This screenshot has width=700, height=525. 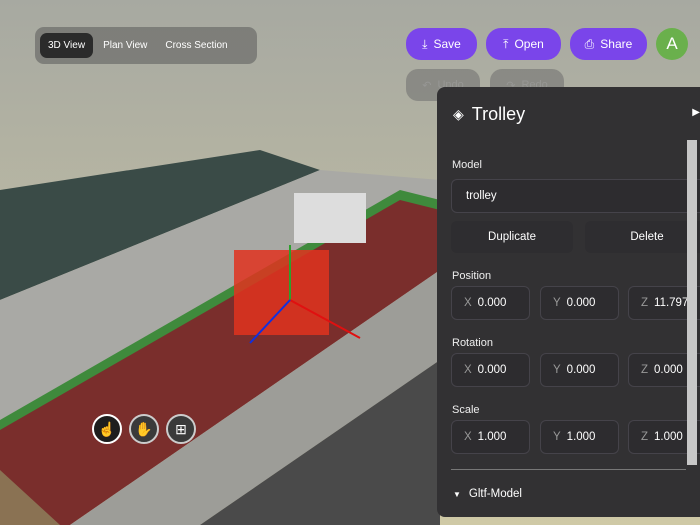 What do you see at coordinates (457, 494) in the screenshot?
I see `caret-down-icon: ▼` at bounding box center [457, 494].